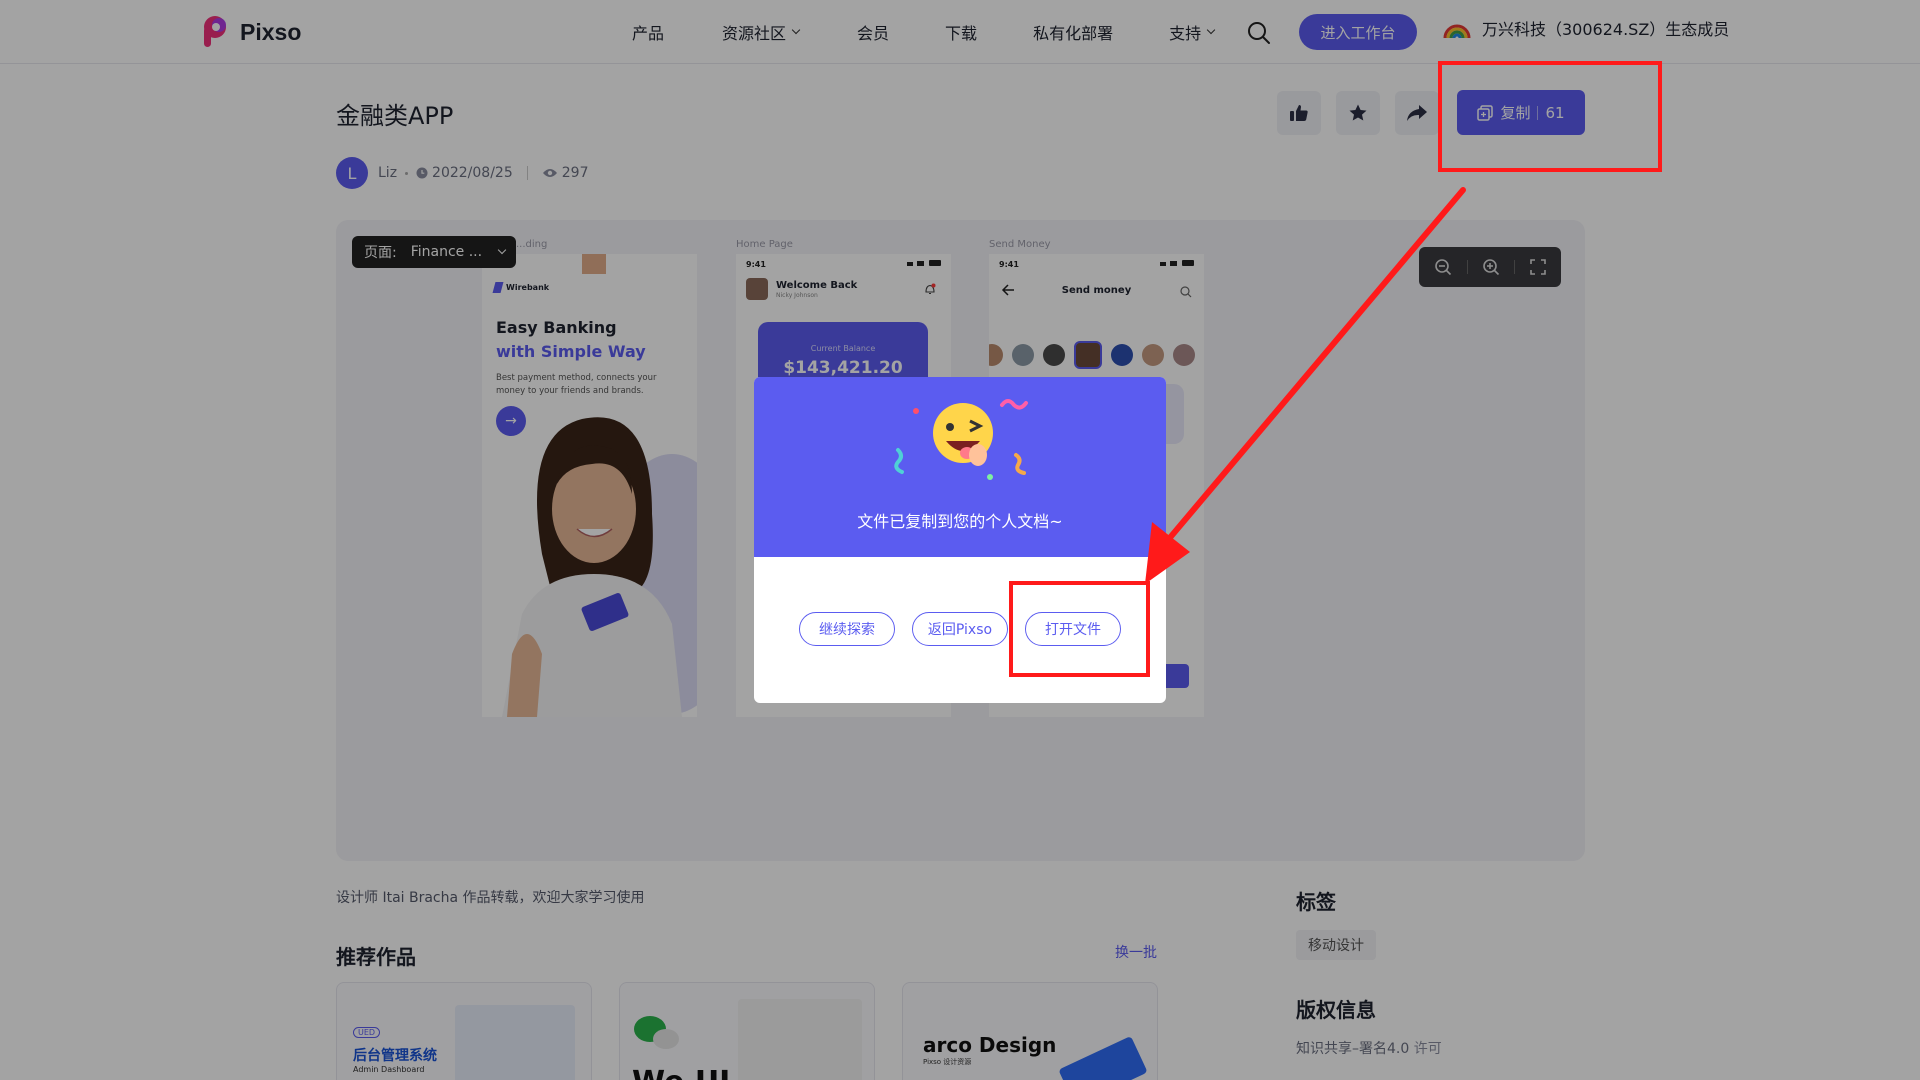  I want to click on celebration-emoji-icon, so click(961, 439).